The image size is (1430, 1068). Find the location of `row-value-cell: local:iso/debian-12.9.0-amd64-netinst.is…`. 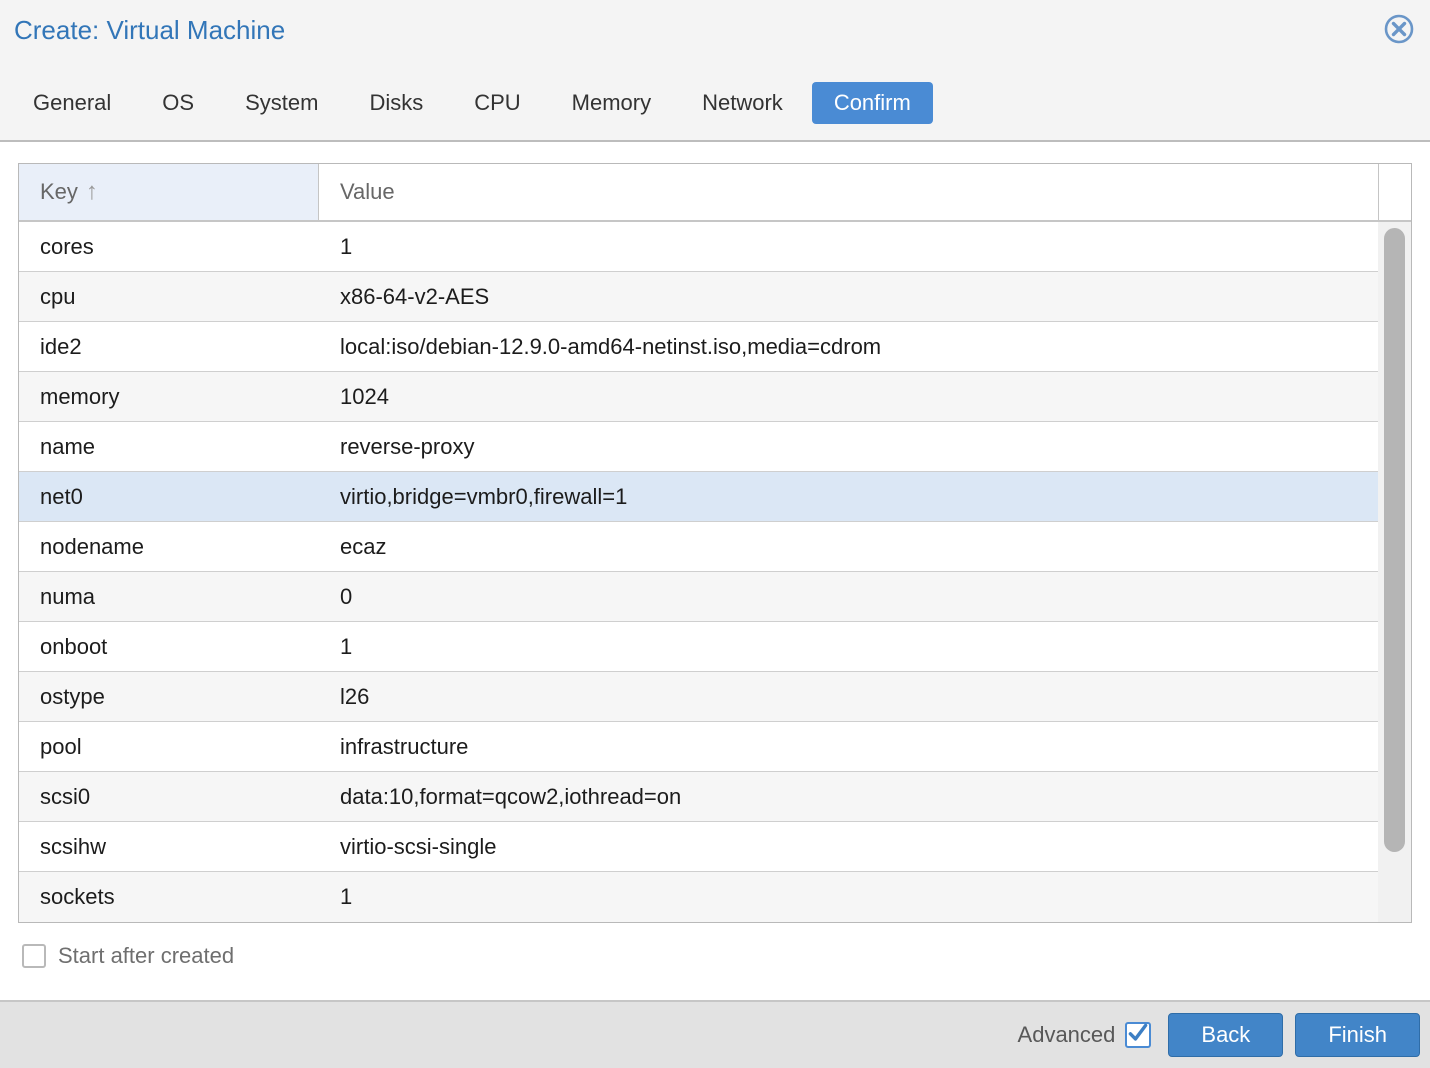

row-value-cell: local:iso/debian-12.9.0-amd64-netinst.is… is located at coordinates (611, 346).